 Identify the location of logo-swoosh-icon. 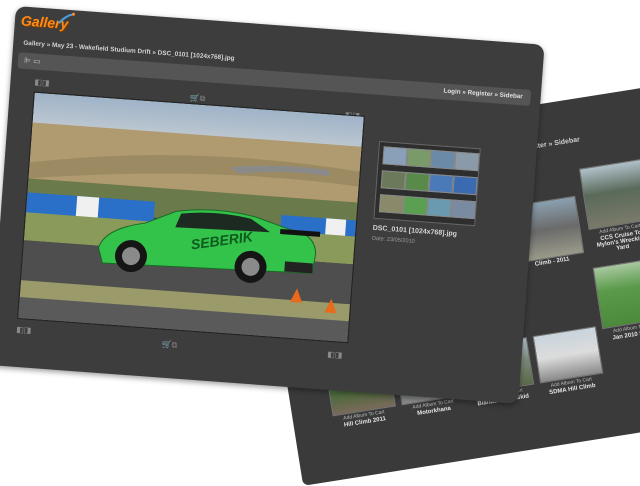
(67, 18).